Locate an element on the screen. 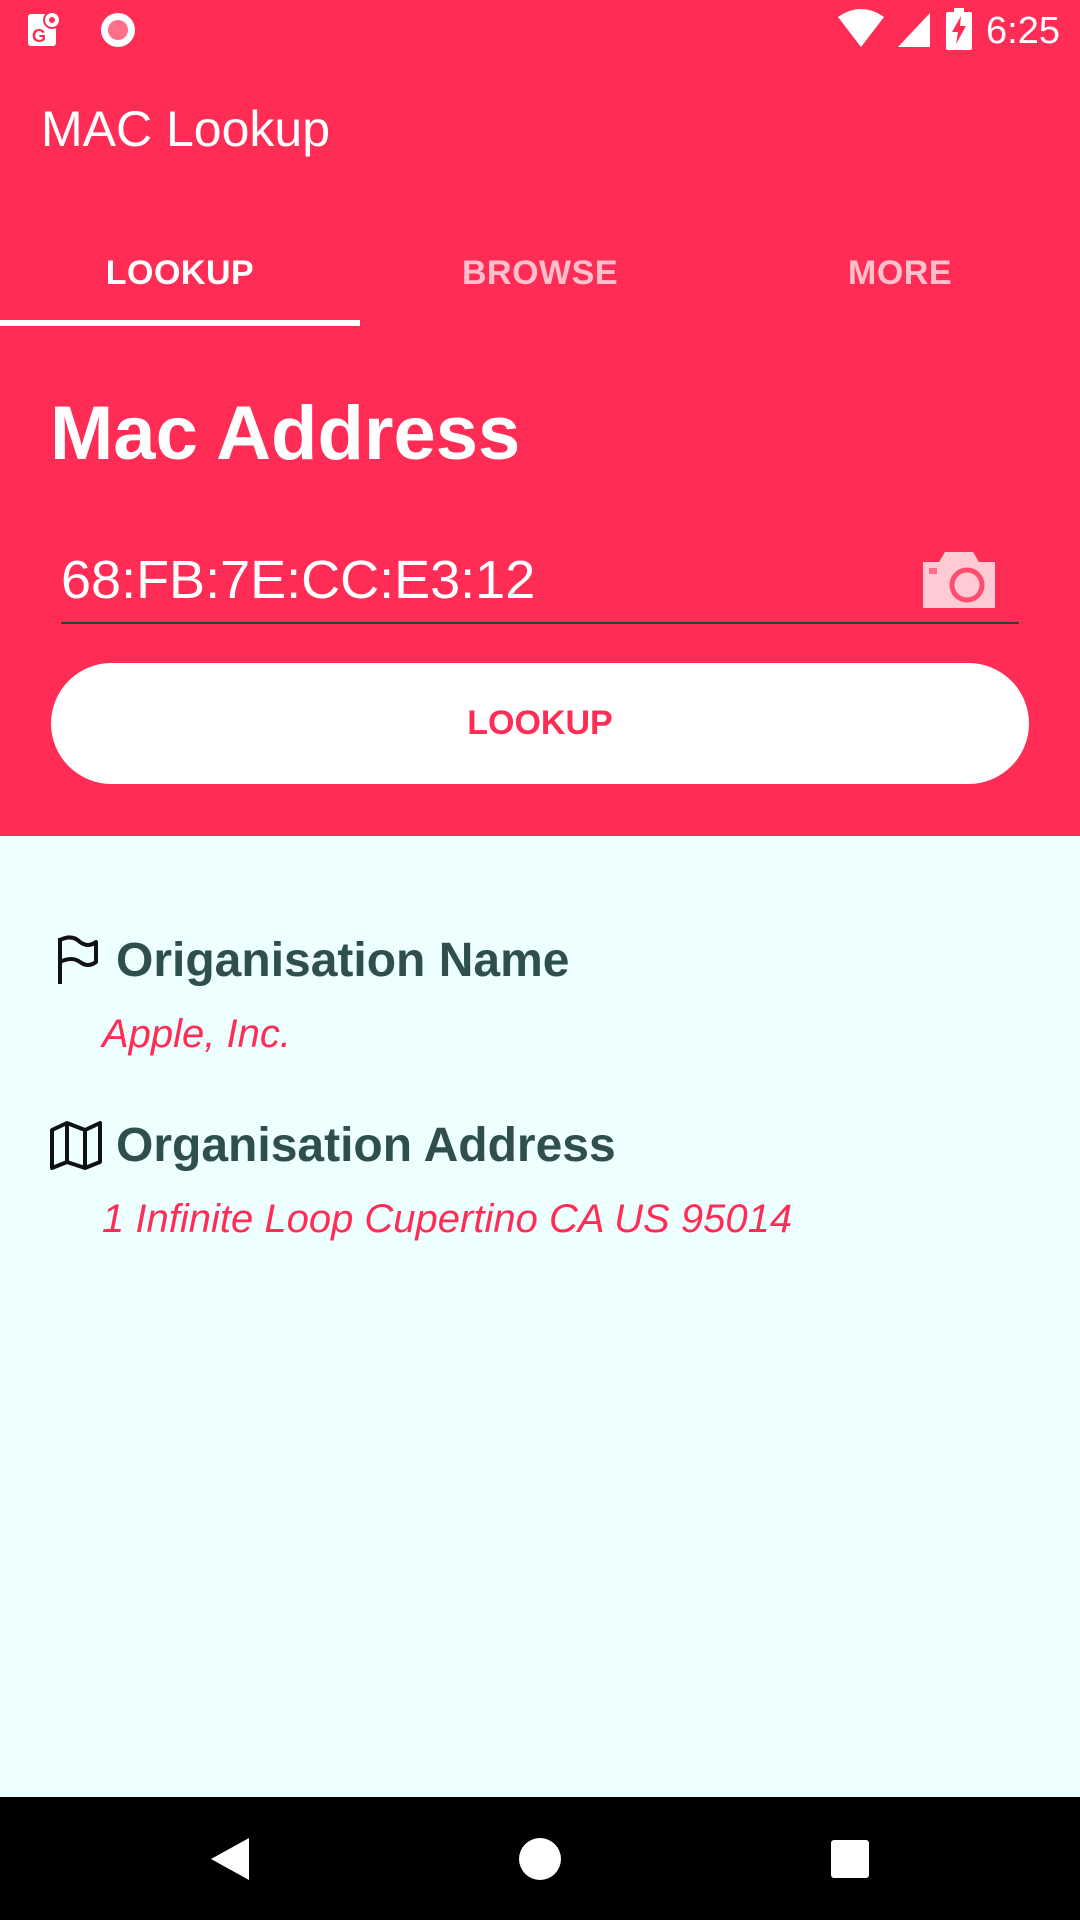 The height and width of the screenshot is (1920, 1080). recents-icon is located at coordinates (850, 1858).